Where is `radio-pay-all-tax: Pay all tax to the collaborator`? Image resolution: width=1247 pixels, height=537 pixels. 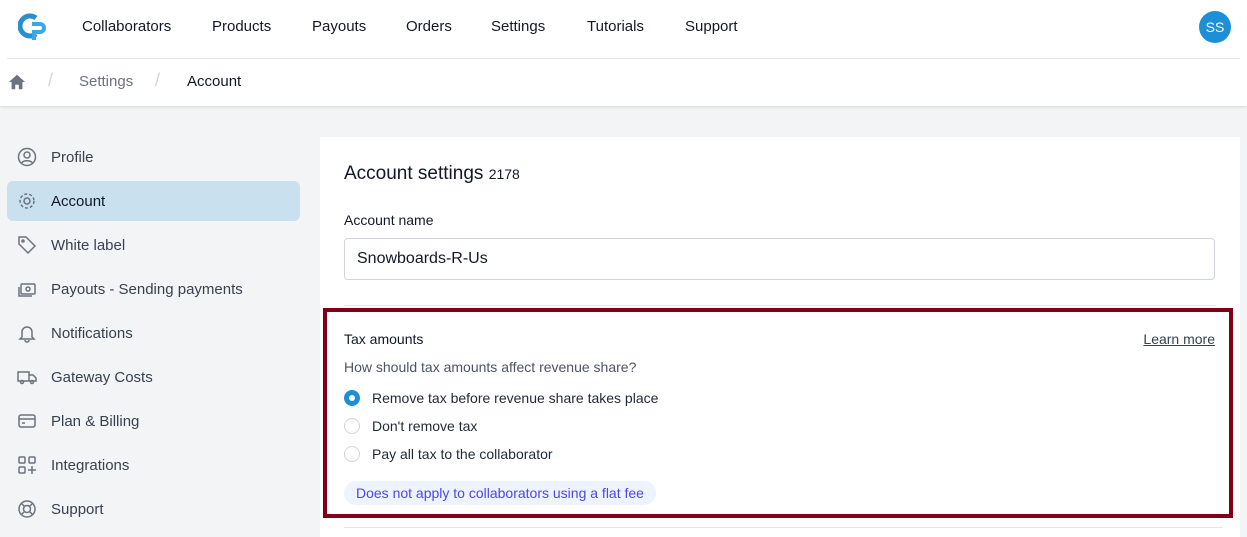
radio-pay-all-tax: Pay all tax to the collaborator is located at coordinates (448, 454).